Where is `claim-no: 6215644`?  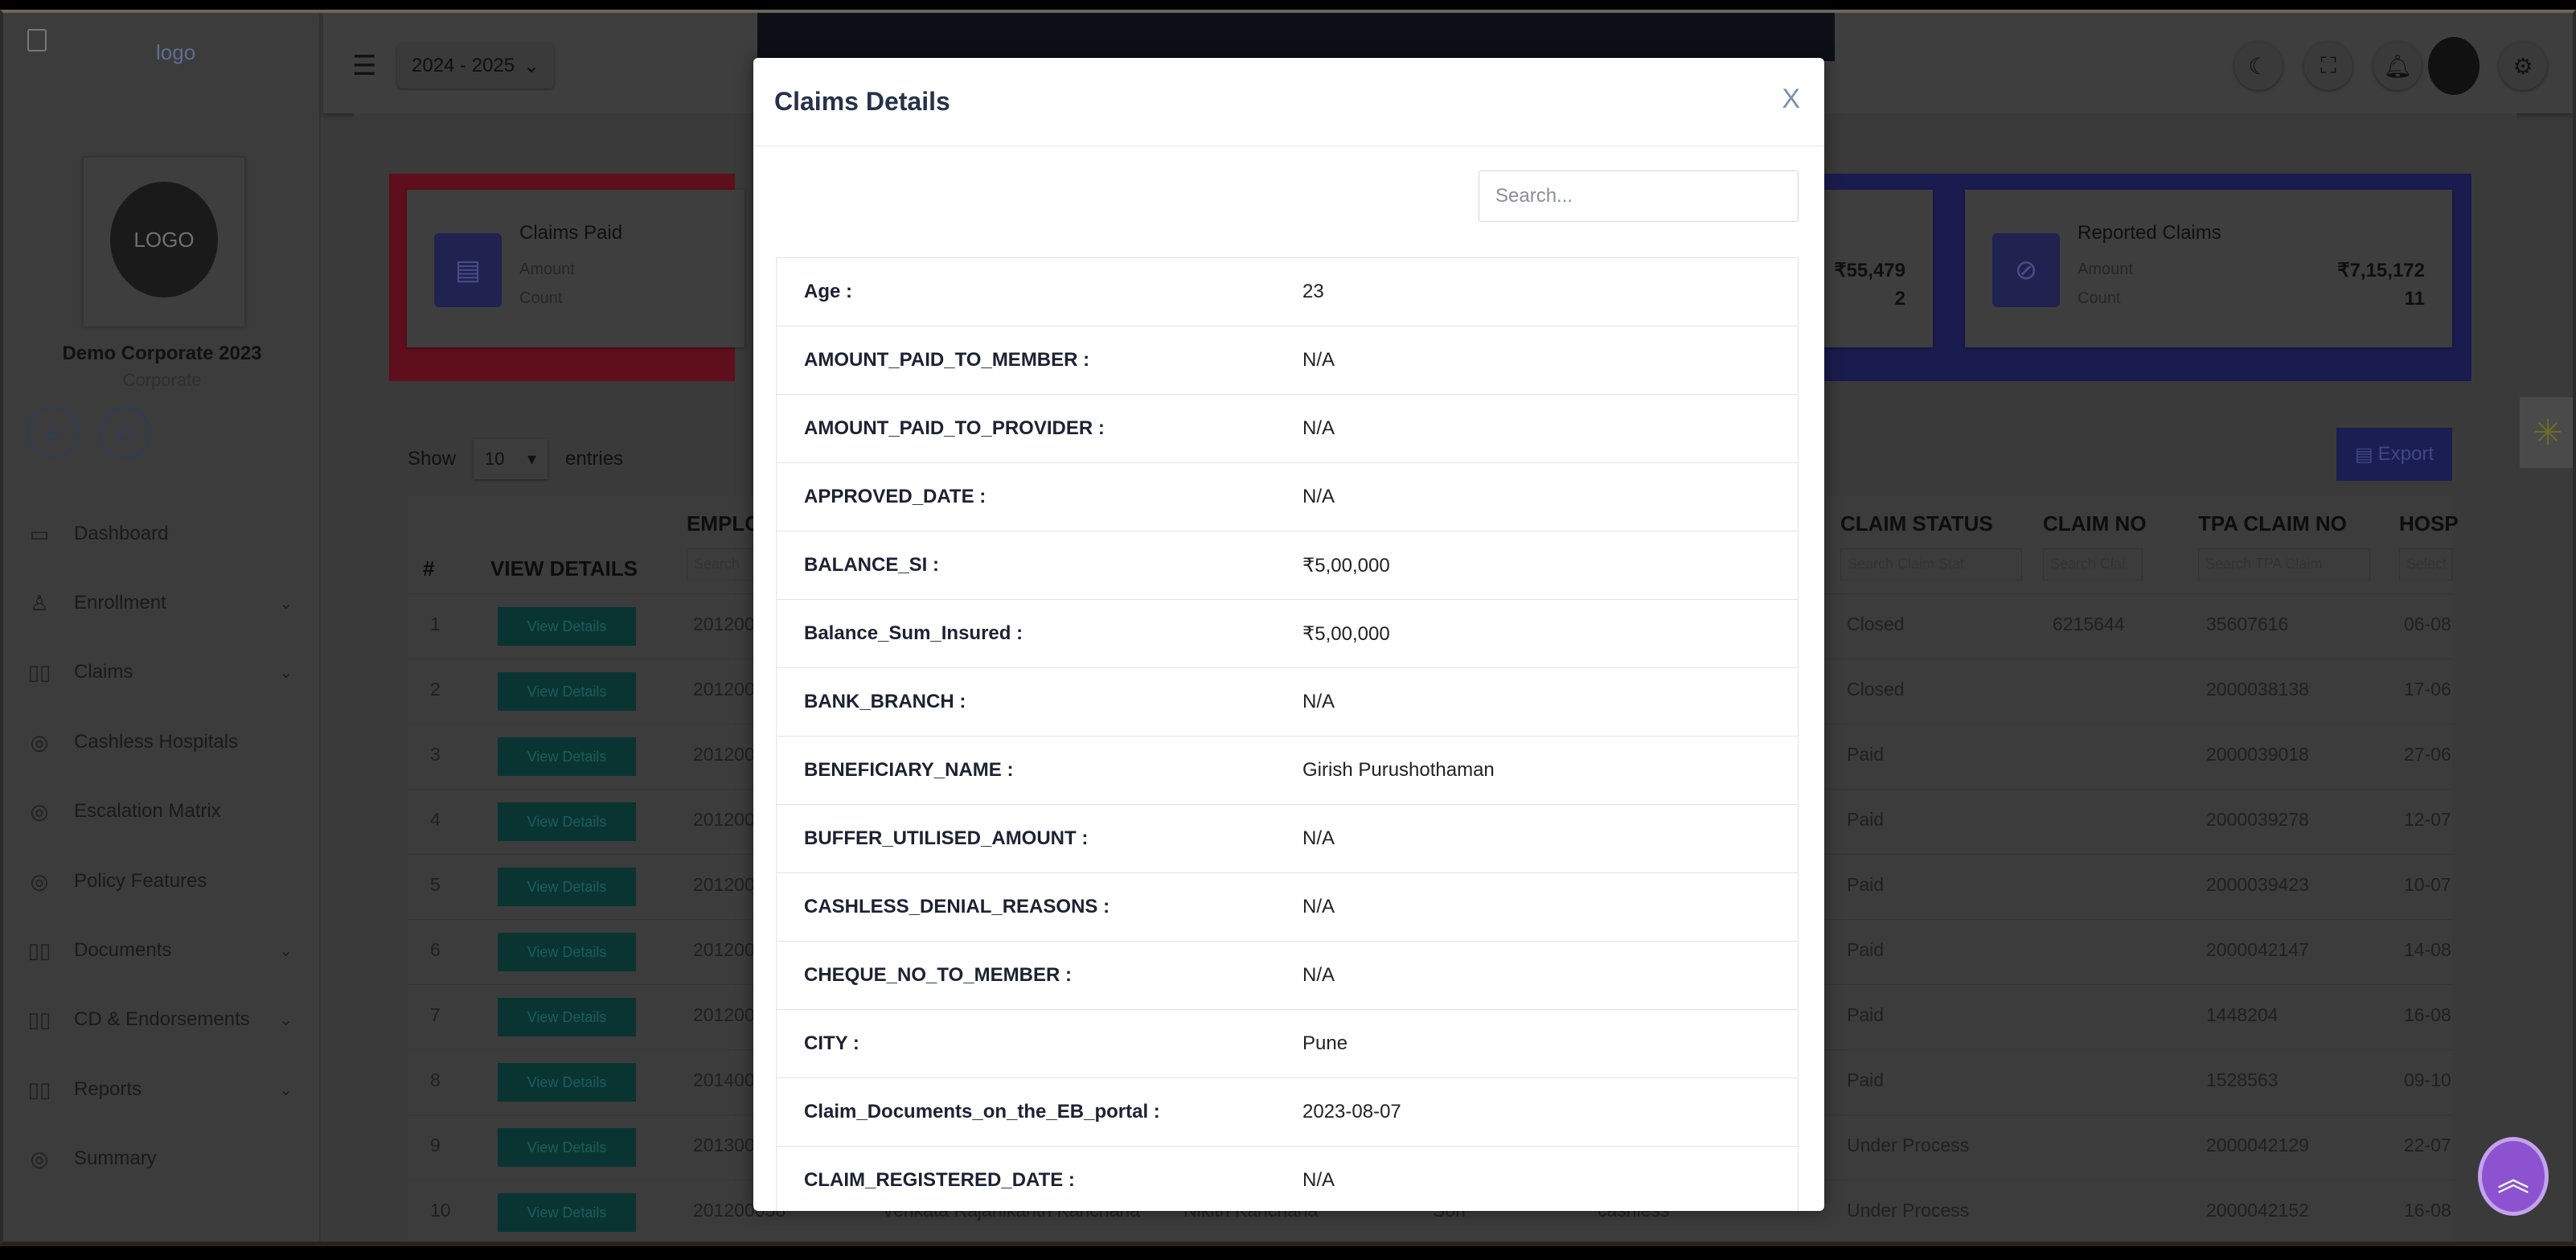
claim-no: 6215644 is located at coordinates (2089, 624).